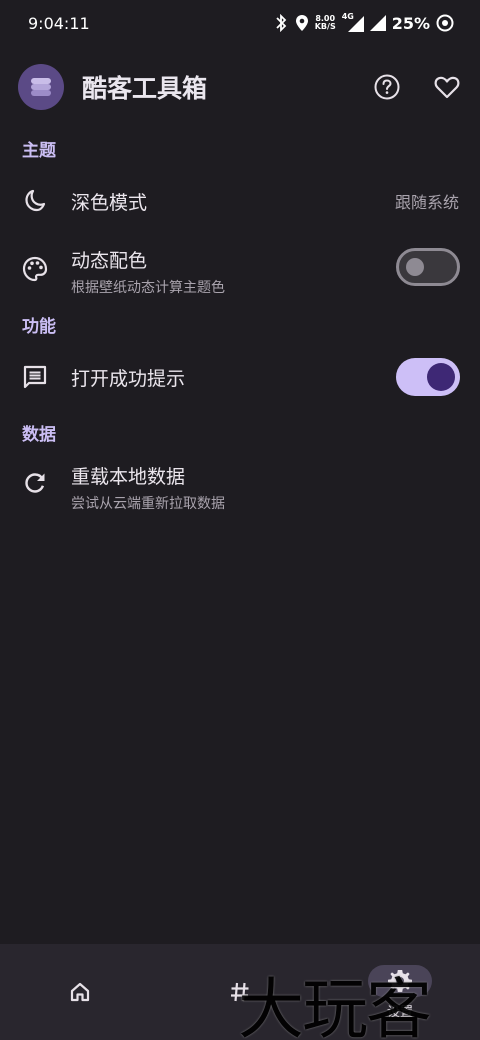  Describe the element at coordinates (59, 23) in the screenshot. I see `status-time: 9:04:11` at that location.